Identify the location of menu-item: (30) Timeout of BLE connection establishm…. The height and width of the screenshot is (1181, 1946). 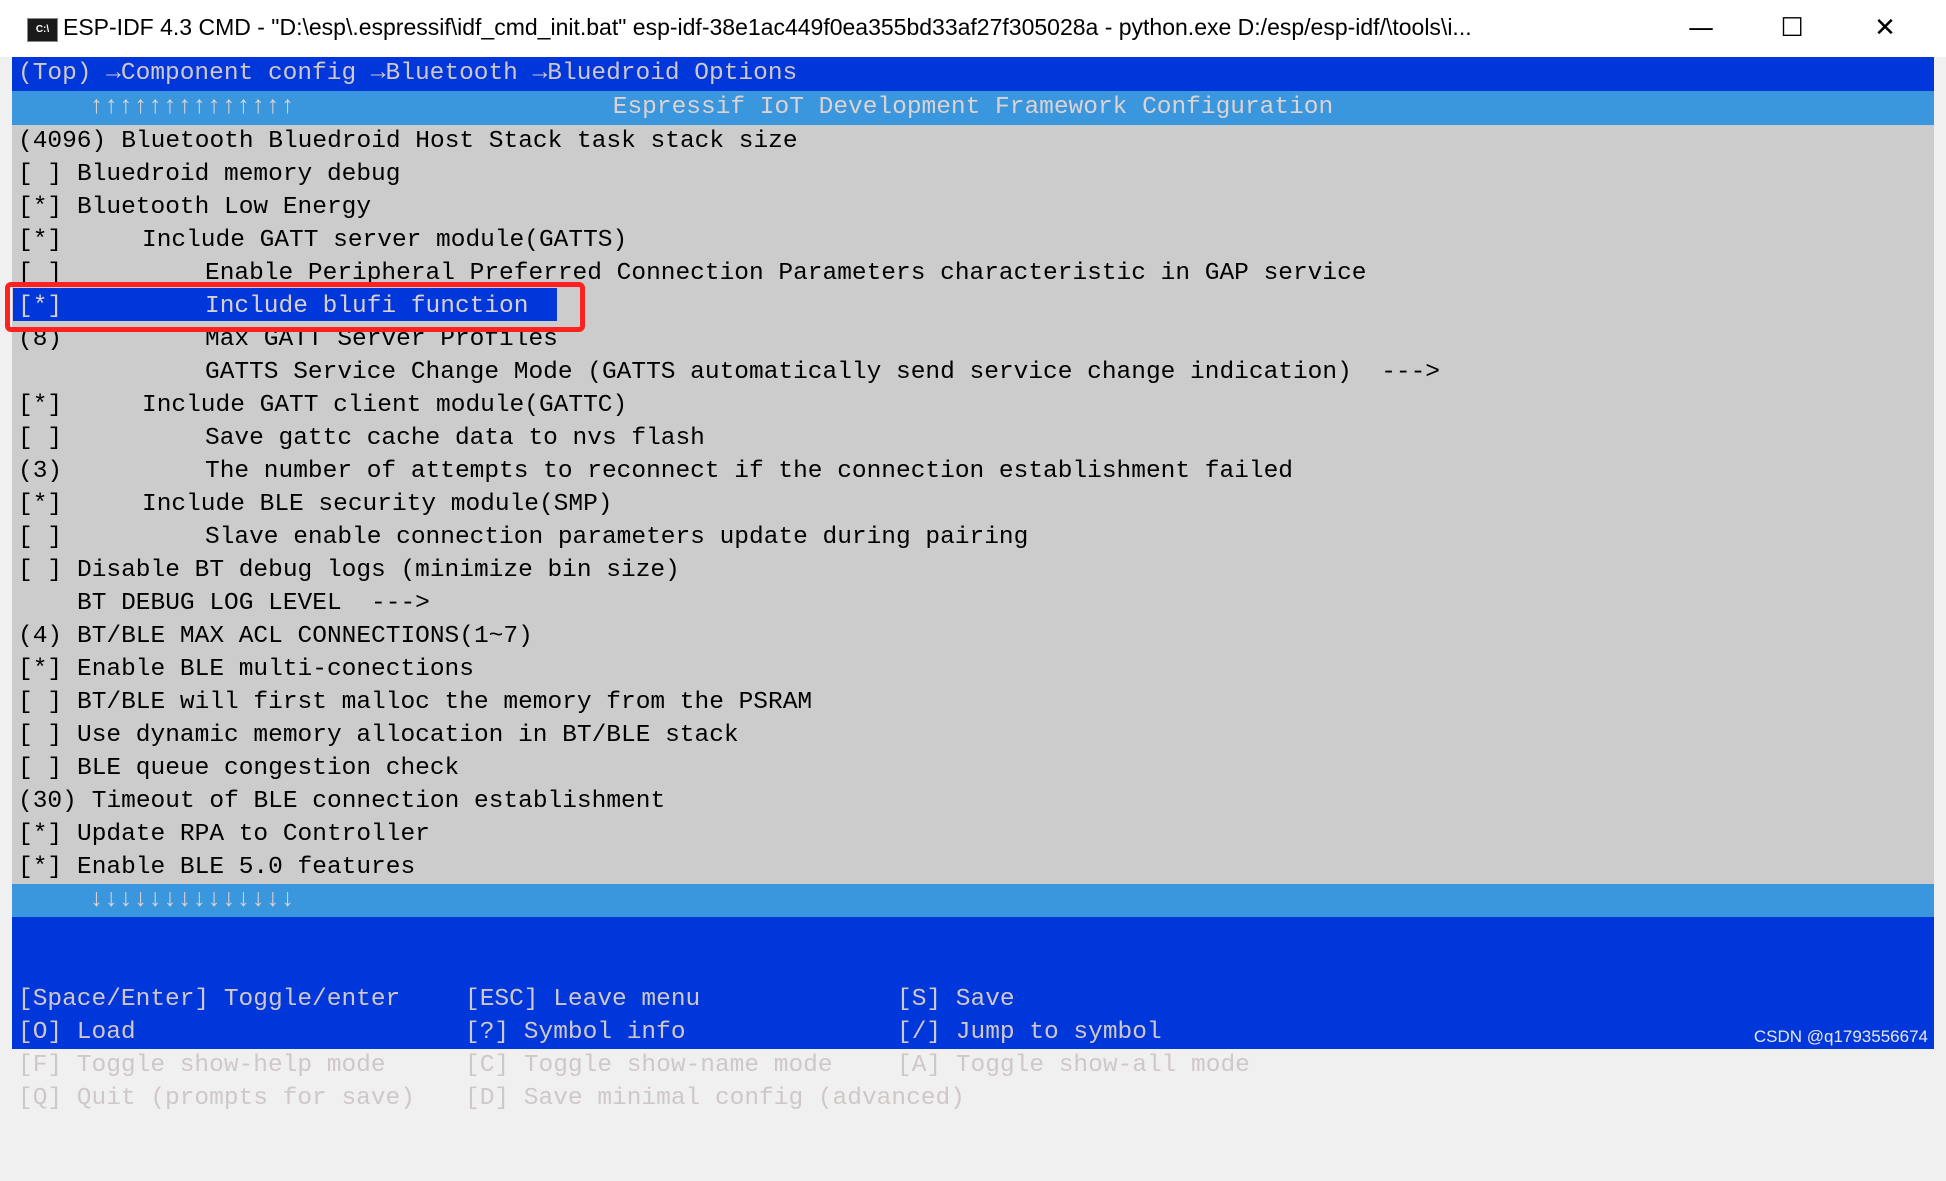
(973, 801).